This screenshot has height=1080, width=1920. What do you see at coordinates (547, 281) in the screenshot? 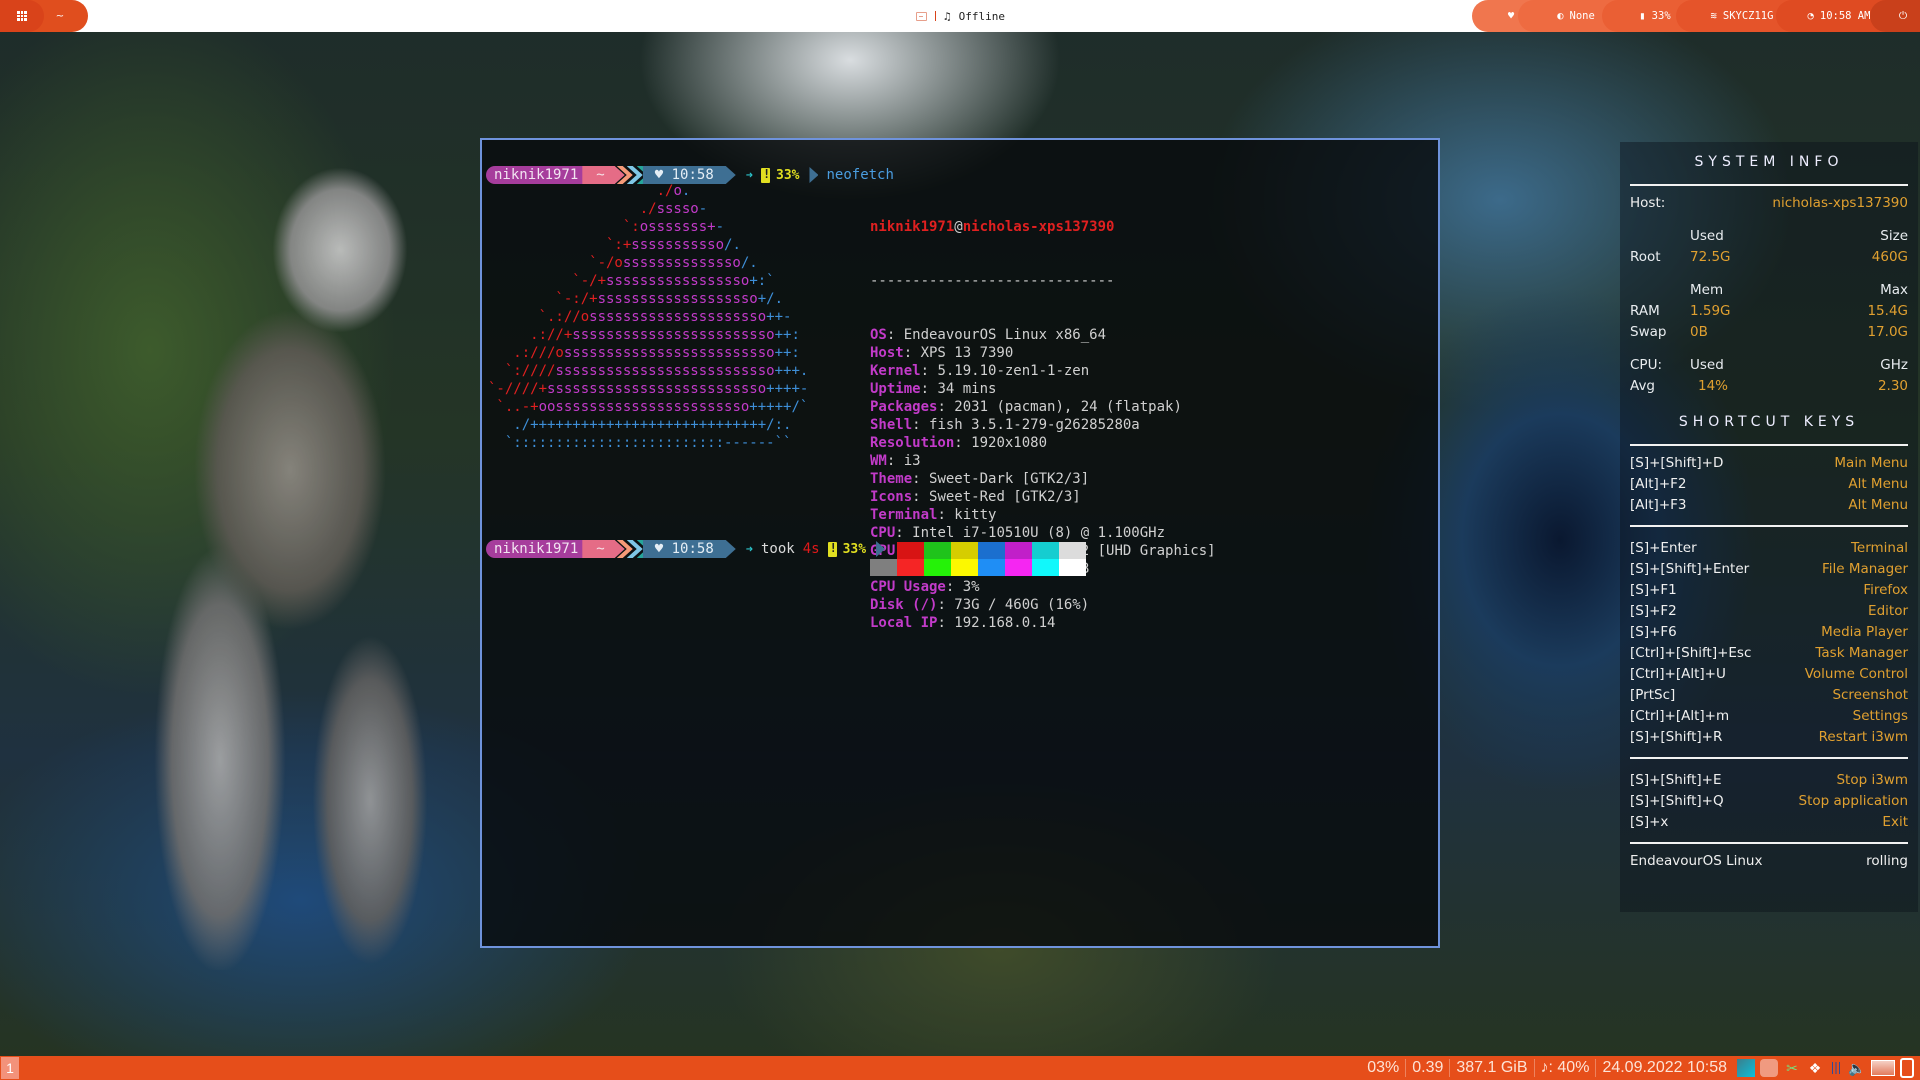
I see `logo-segment: `-/+` at bounding box center [547, 281].